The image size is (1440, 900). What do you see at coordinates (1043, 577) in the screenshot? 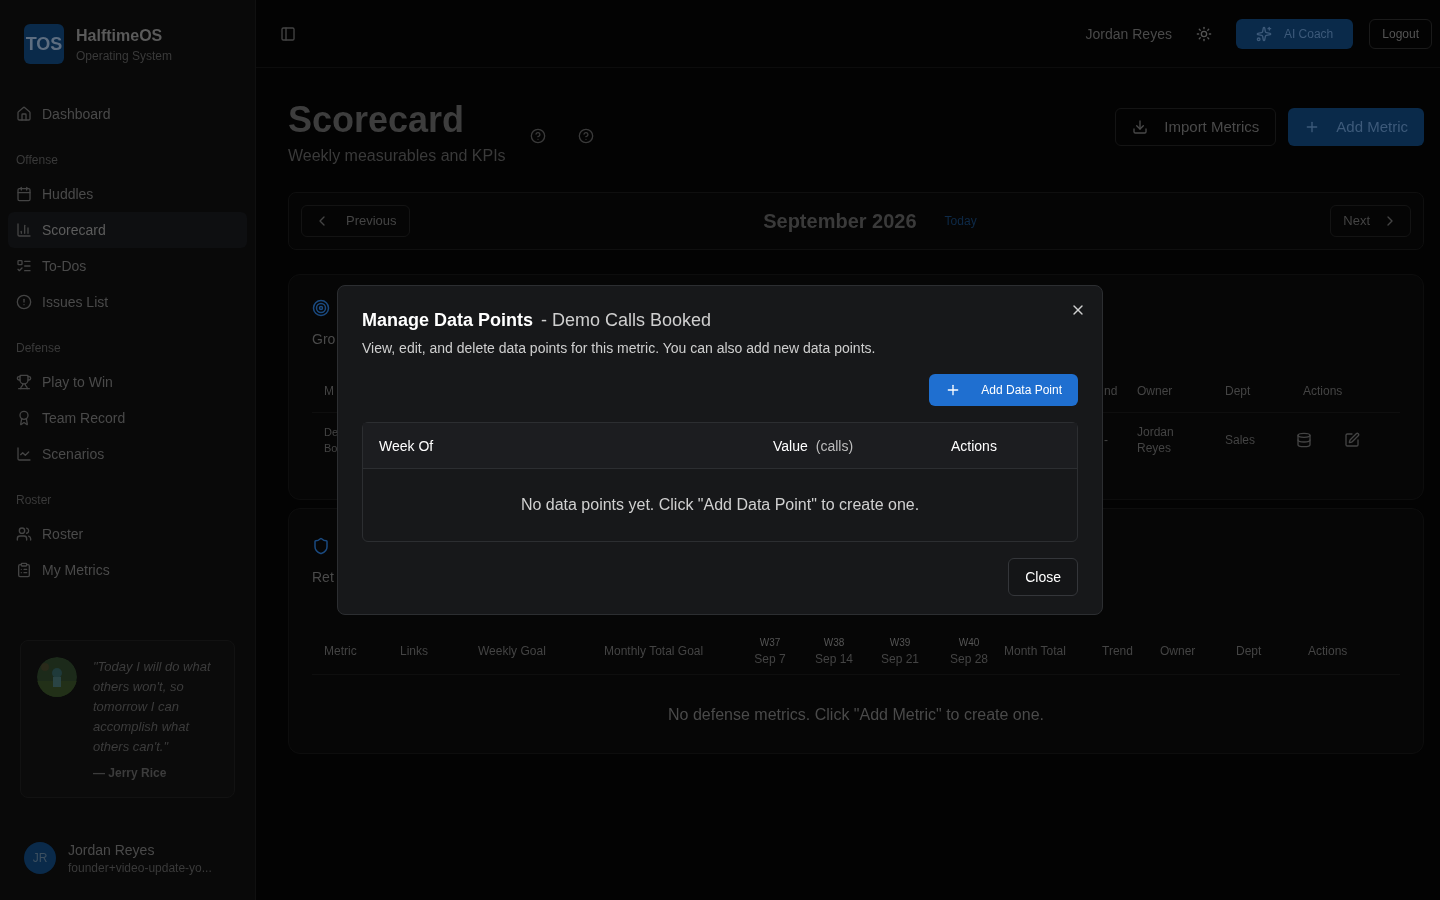
I see `close-button: Close` at bounding box center [1043, 577].